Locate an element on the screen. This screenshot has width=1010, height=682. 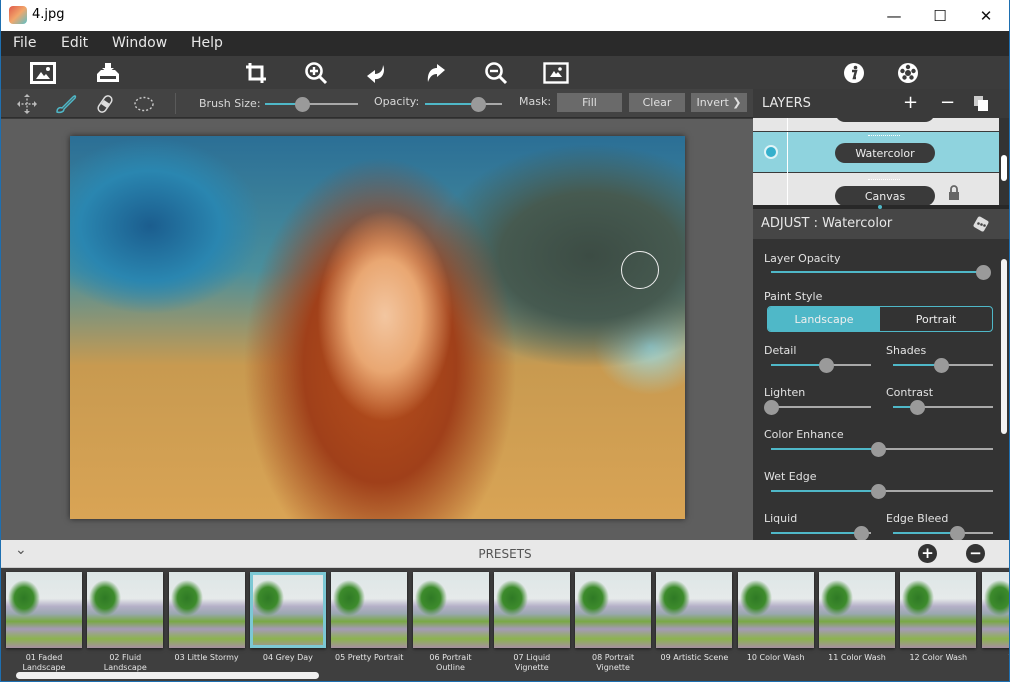
presets-scrollbar is located at coordinates (167, 675).